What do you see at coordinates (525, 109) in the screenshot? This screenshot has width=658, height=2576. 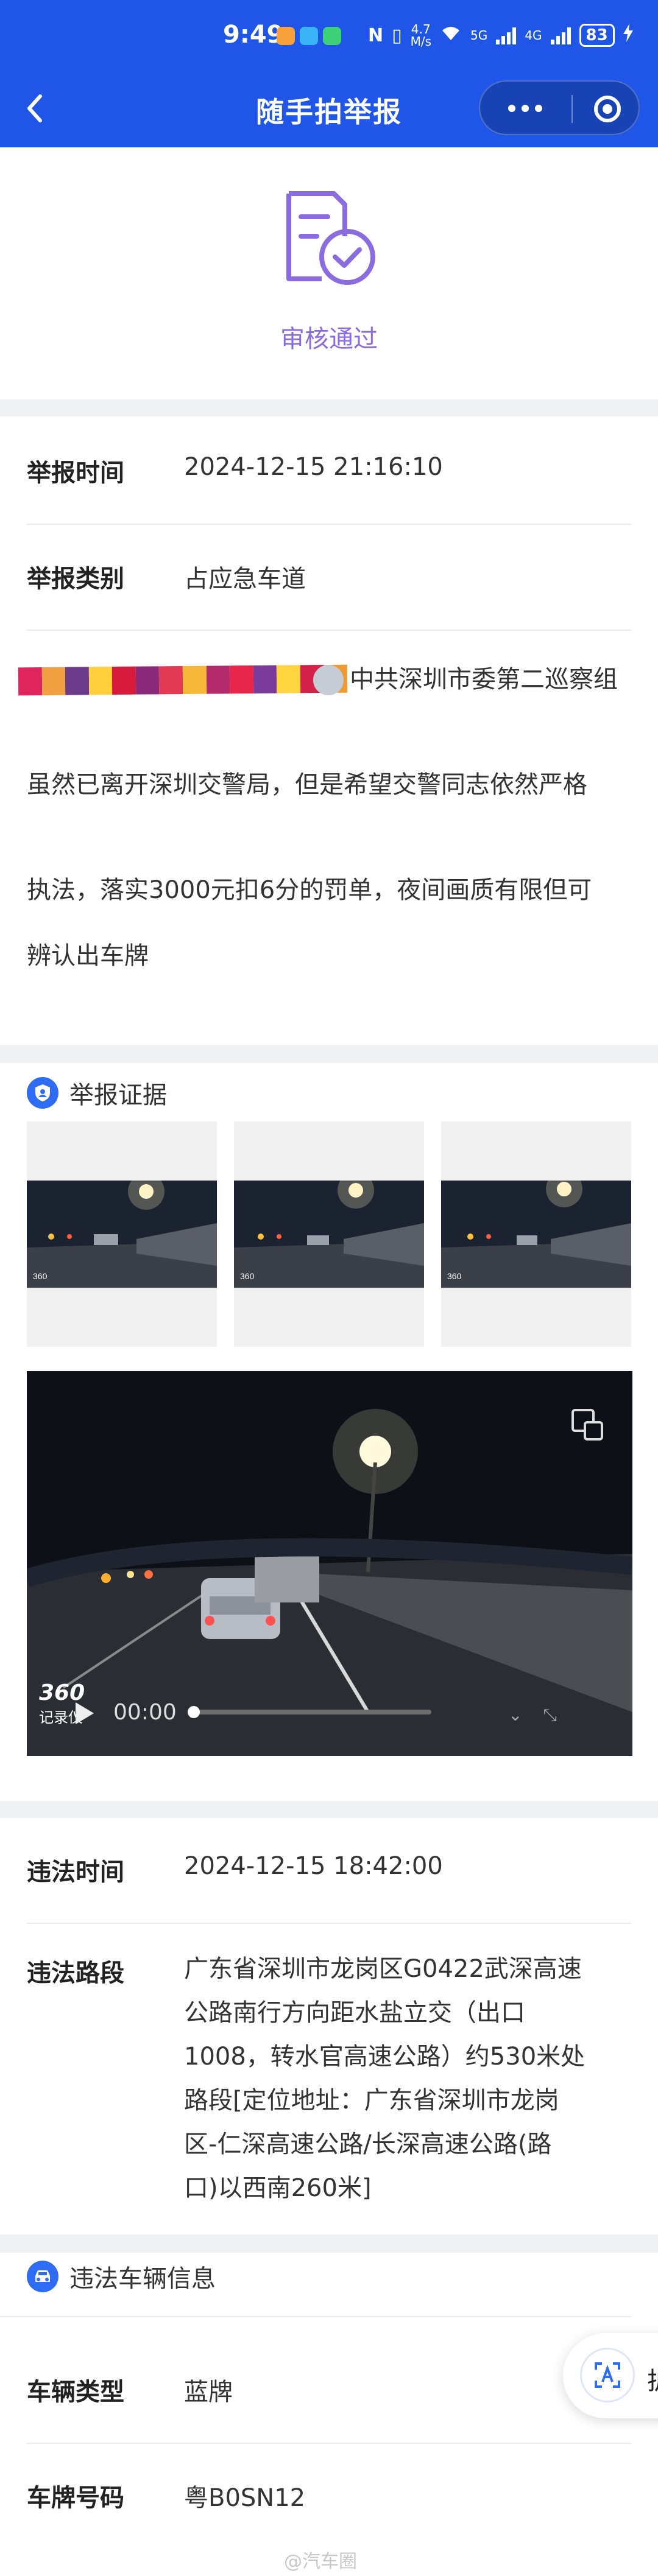 I see `more-dots-icon` at bounding box center [525, 109].